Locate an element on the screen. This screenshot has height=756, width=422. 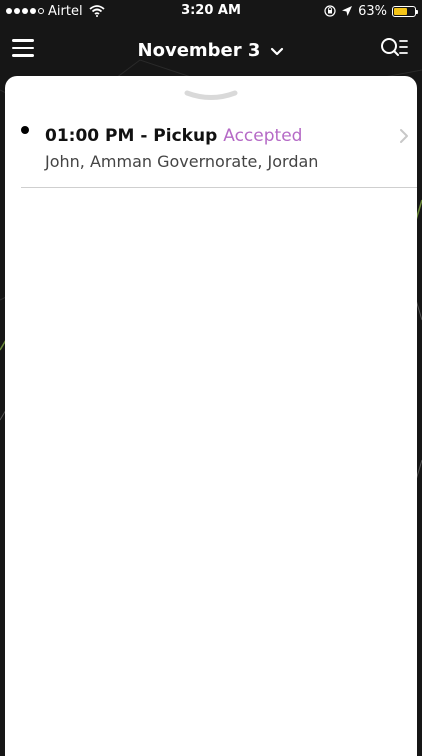
item-bullet is located at coordinates (25, 130).